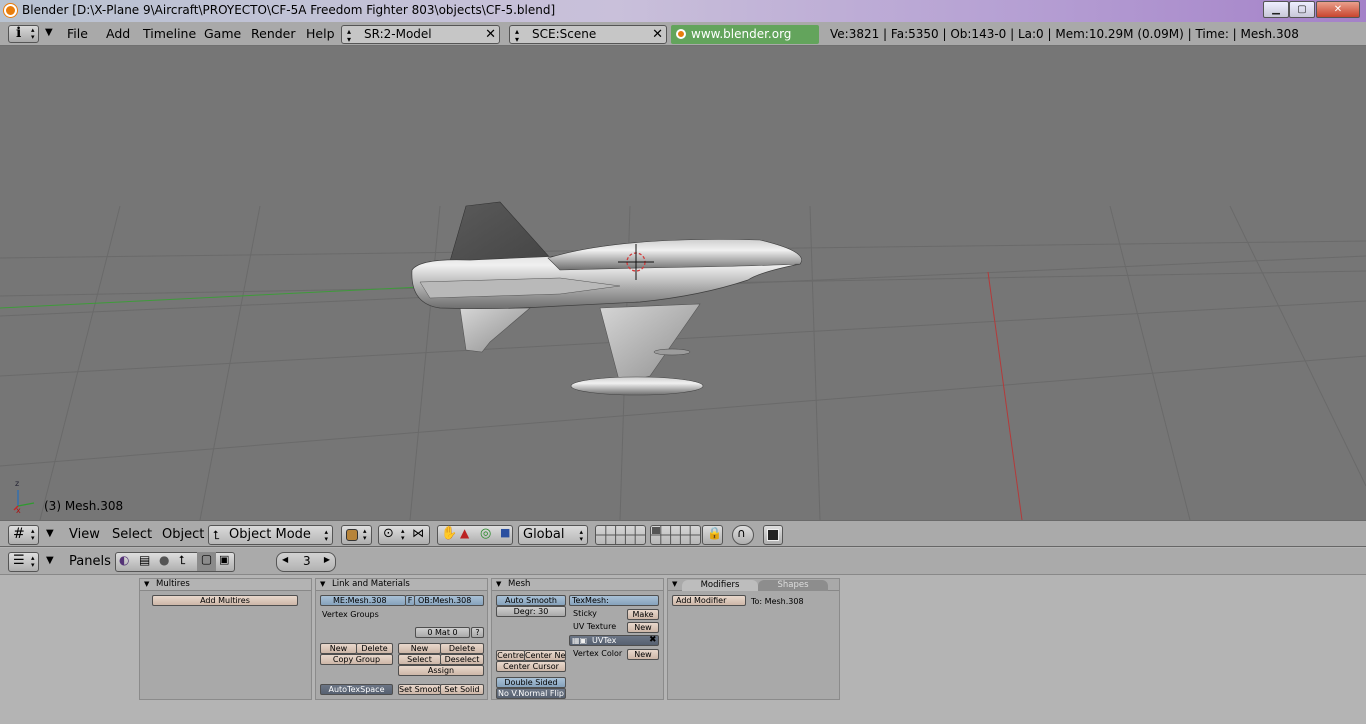  What do you see at coordinates (653, 640) in the screenshot?
I see `delete-uv-layer-icon: ✖` at bounding box center [653, 640].